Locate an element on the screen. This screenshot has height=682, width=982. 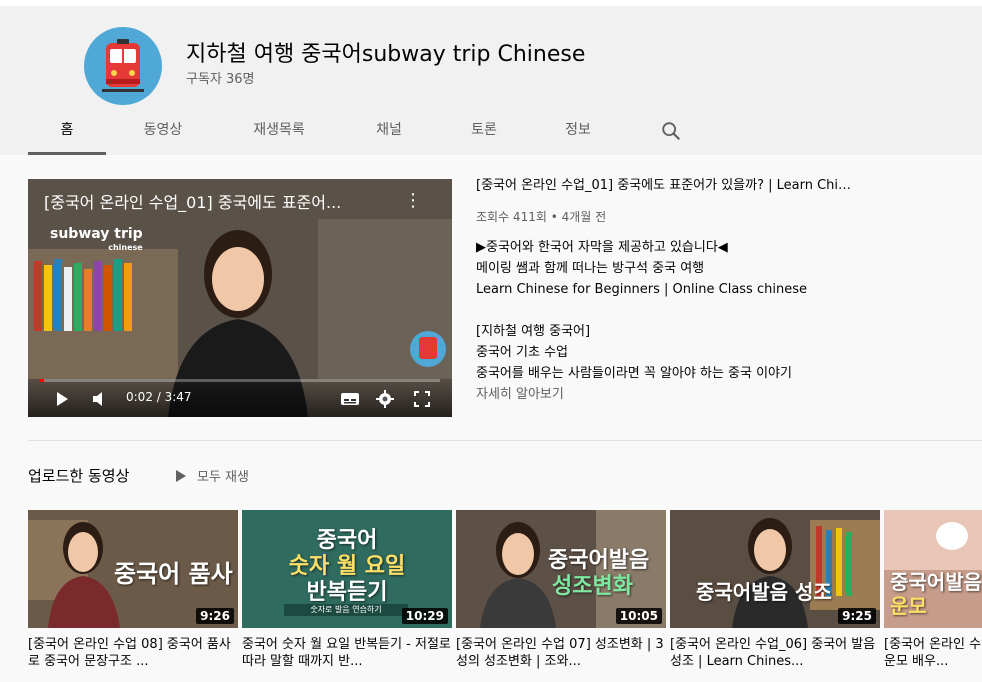
uploads-shelf-title: 업로드한 동영상 is located at coordinates (78, 475).